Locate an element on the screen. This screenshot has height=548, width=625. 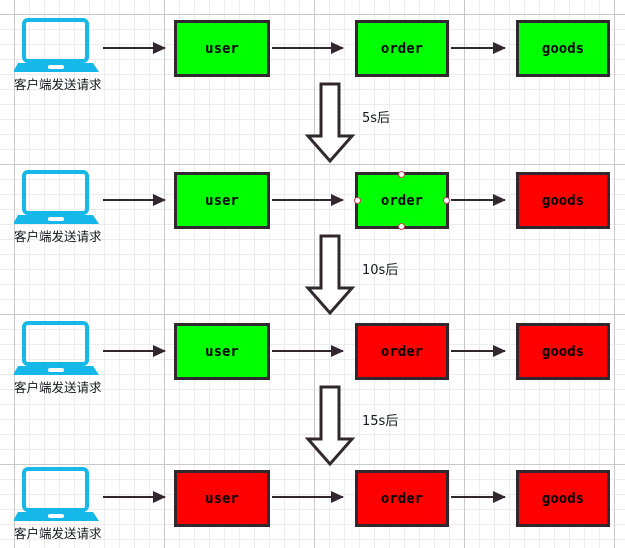
client-icon-row-3: 客户端发送请求 is located at coordinates (57, 358).